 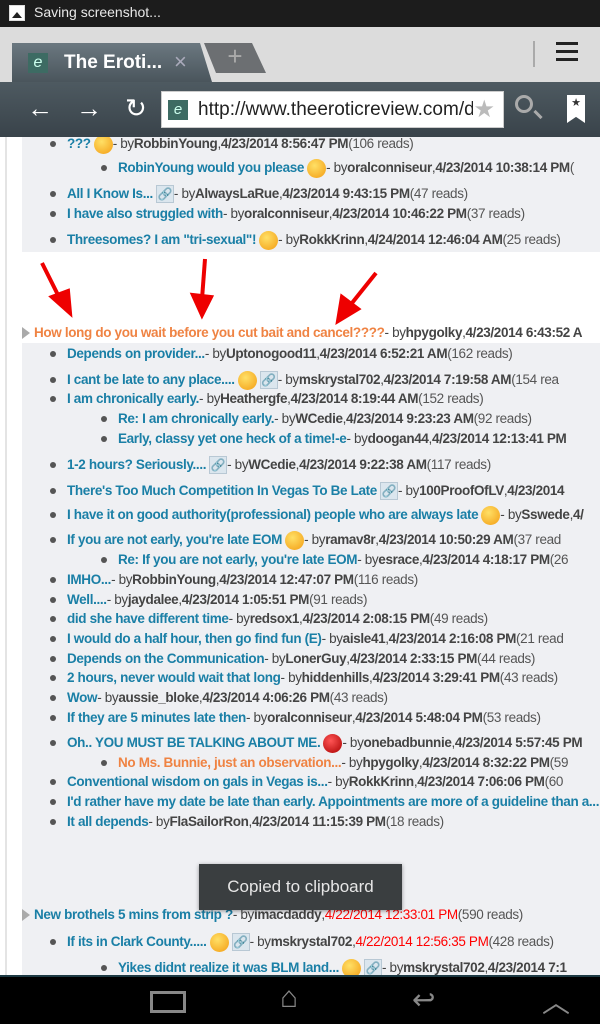 What do you see at coordinates (174, 678) in the screenshot?
I see `post-title-link: 2 hours, never would wait that long` at bounding box center [174, 678].